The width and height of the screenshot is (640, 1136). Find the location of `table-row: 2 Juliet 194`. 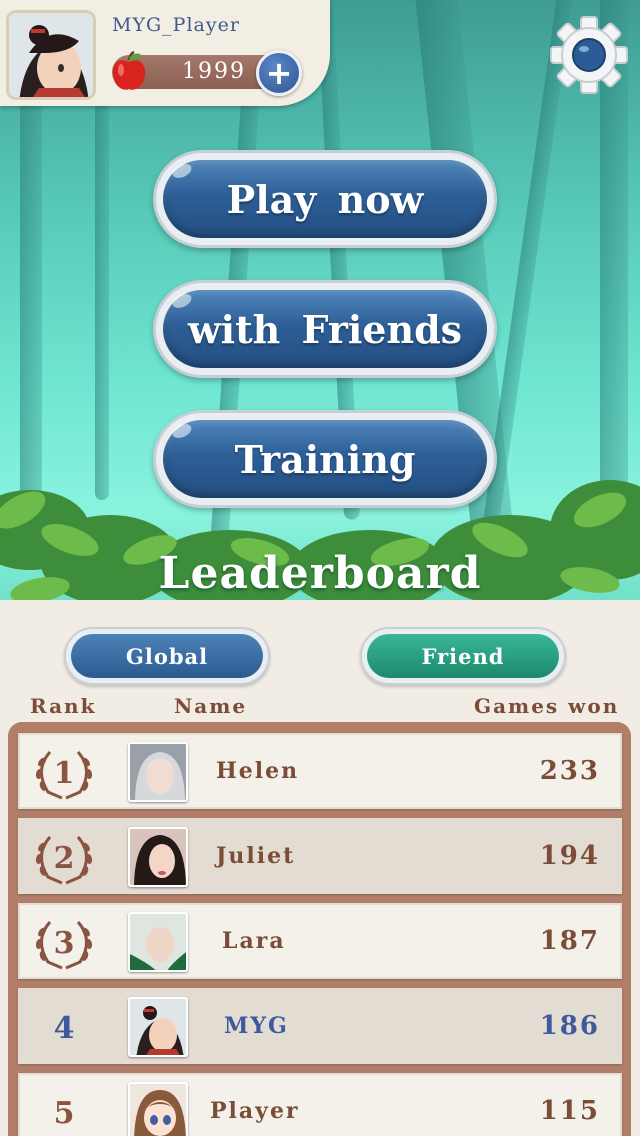

table-row: 2 Juliet 194 is located at coordinates (320, 856).